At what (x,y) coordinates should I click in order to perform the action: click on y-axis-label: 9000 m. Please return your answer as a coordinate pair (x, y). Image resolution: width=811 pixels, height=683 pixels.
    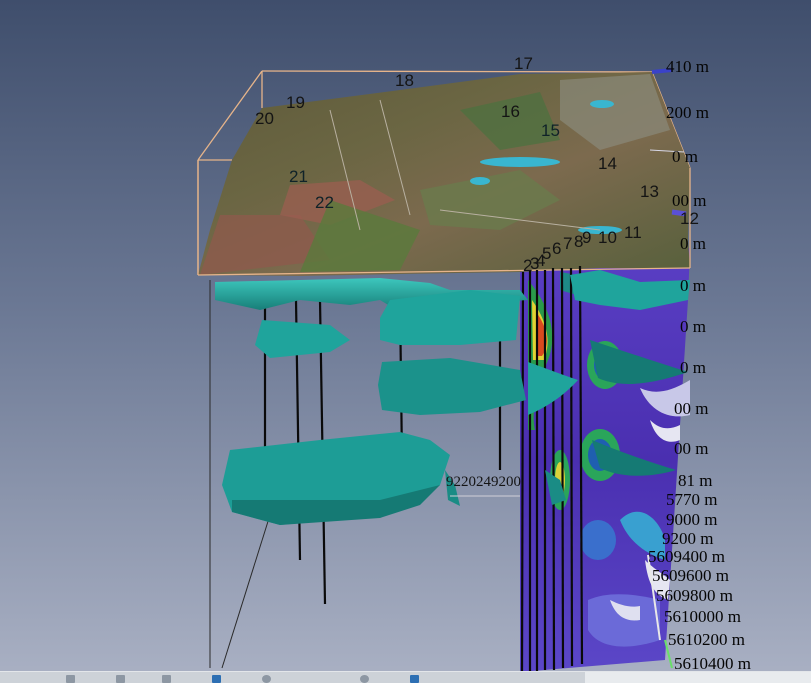
    Looking at the image, I should click on (692, 519).